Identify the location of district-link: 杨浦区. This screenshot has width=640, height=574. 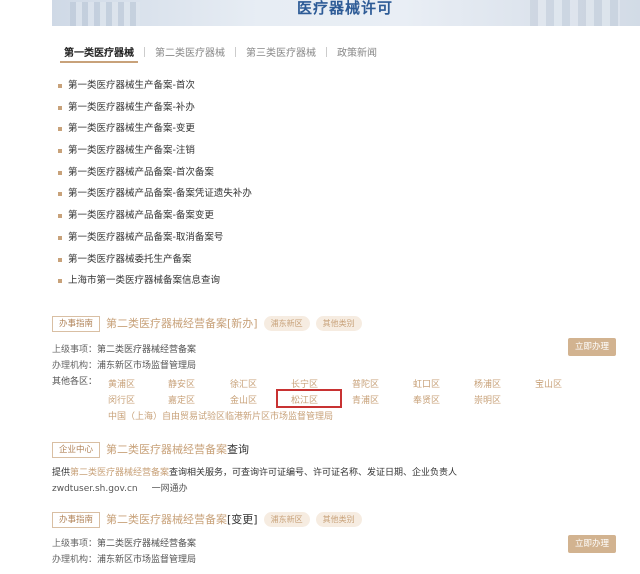
(487, 383).